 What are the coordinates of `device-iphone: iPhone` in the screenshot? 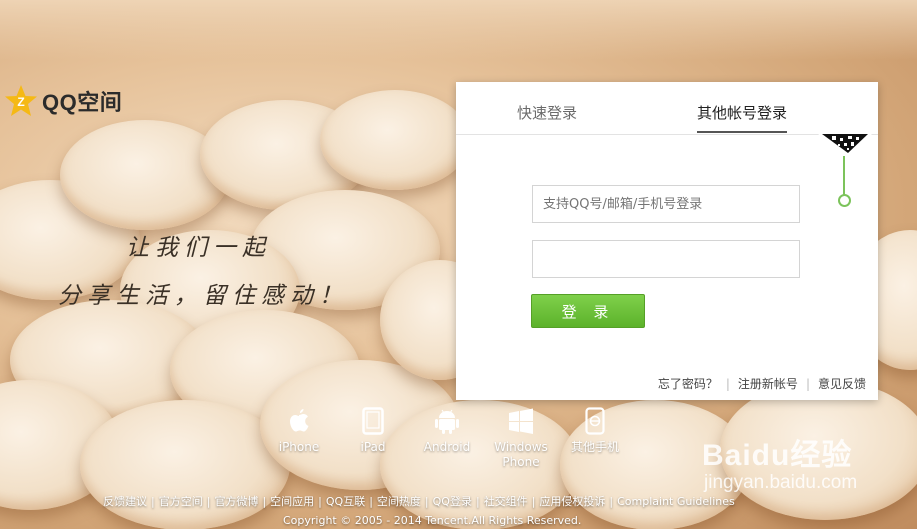 It's located at (299, 438).